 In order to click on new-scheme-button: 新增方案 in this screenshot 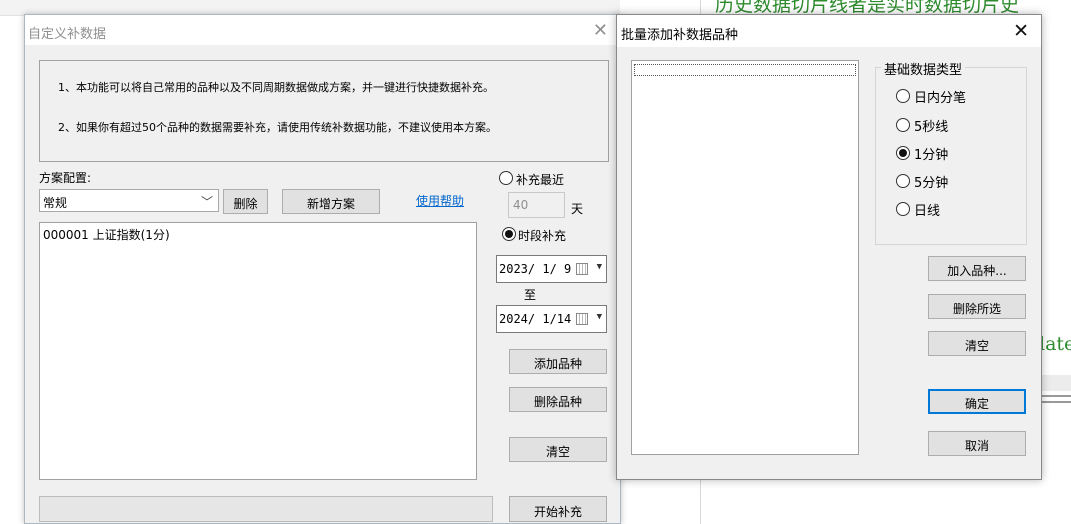, I will do `click(331, 201)`.